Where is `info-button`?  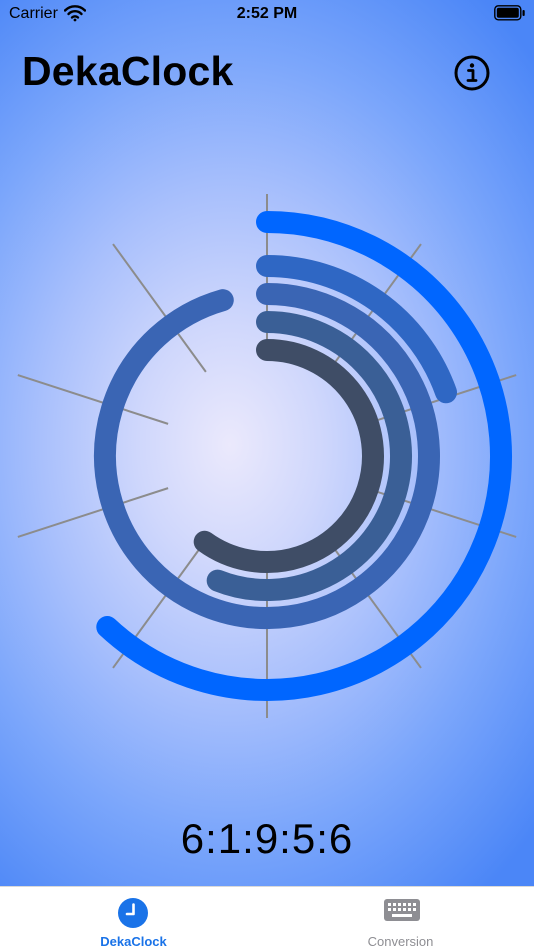 info-button is located at coordinates (472, 73).